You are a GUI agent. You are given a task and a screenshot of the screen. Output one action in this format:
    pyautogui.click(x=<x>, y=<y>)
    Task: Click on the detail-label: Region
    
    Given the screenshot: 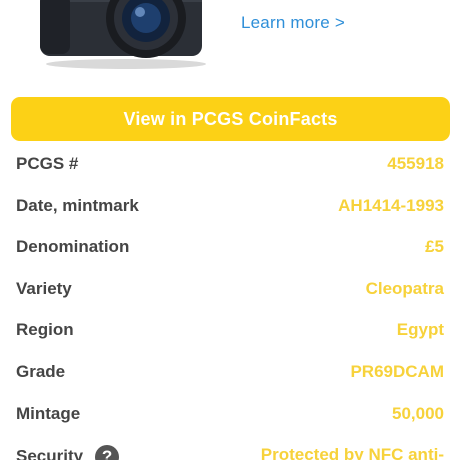 What is the action you would take?
    pyautogui.click(x=45, y=330)
    